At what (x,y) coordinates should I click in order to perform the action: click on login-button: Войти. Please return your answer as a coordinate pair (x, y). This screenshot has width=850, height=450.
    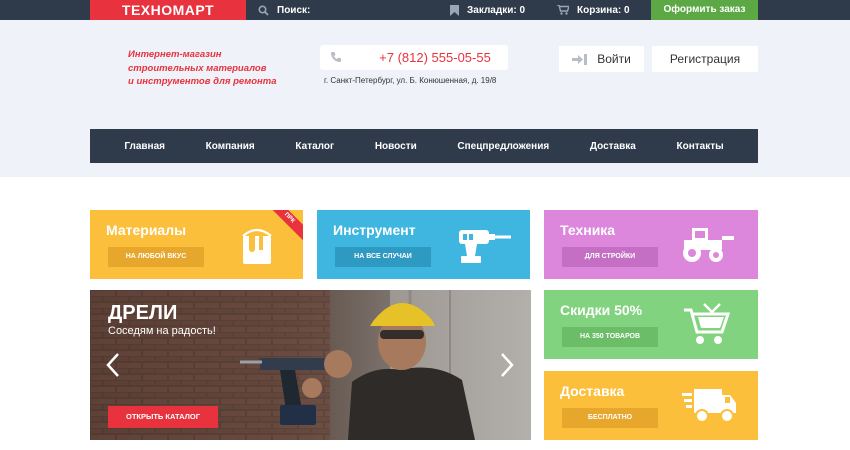
    Looking at the image, I should click on (601, 59).